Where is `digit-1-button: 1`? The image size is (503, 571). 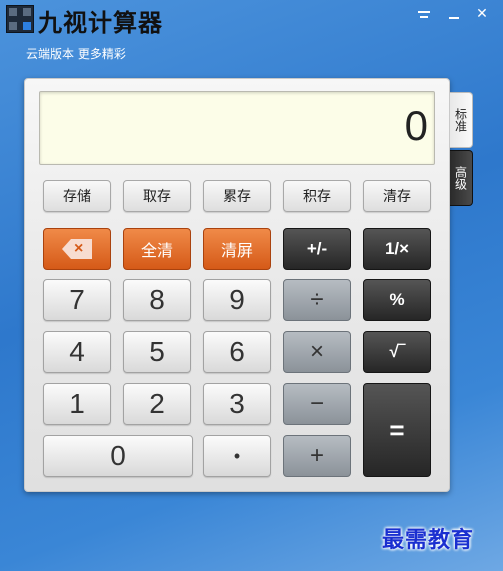 digit-1-button: 1 is located at coordinates (77, 404).